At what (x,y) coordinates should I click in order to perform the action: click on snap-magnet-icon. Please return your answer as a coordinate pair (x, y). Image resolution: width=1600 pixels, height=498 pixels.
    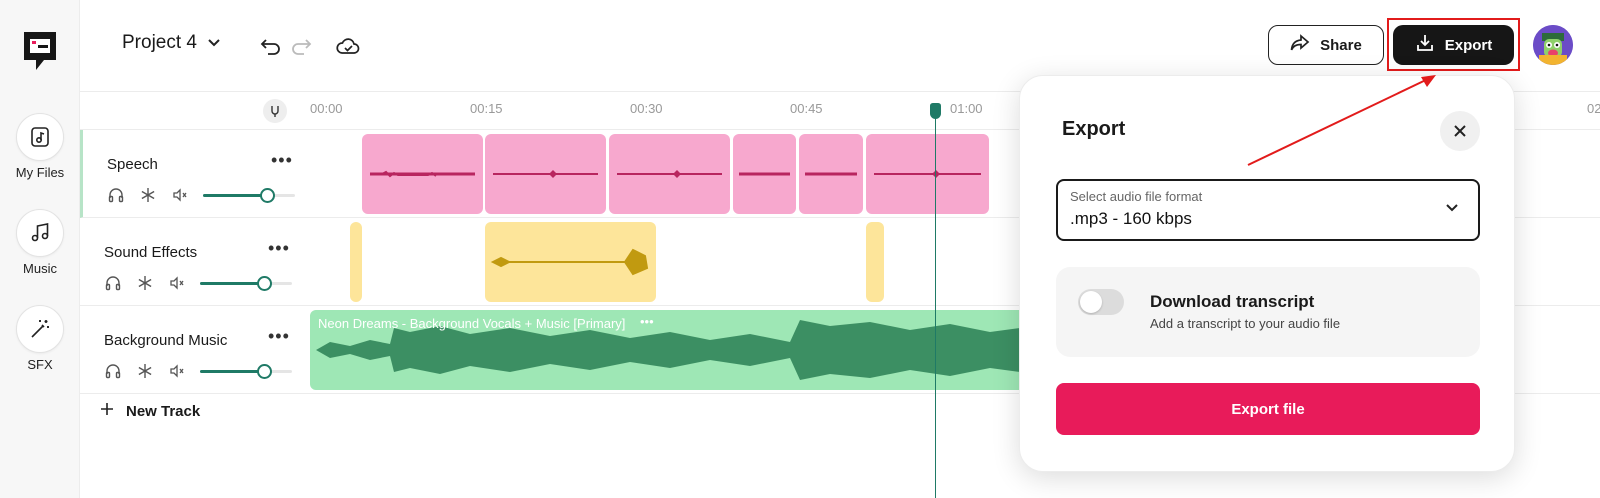
    Looking at the image, I should click on (275, 111).